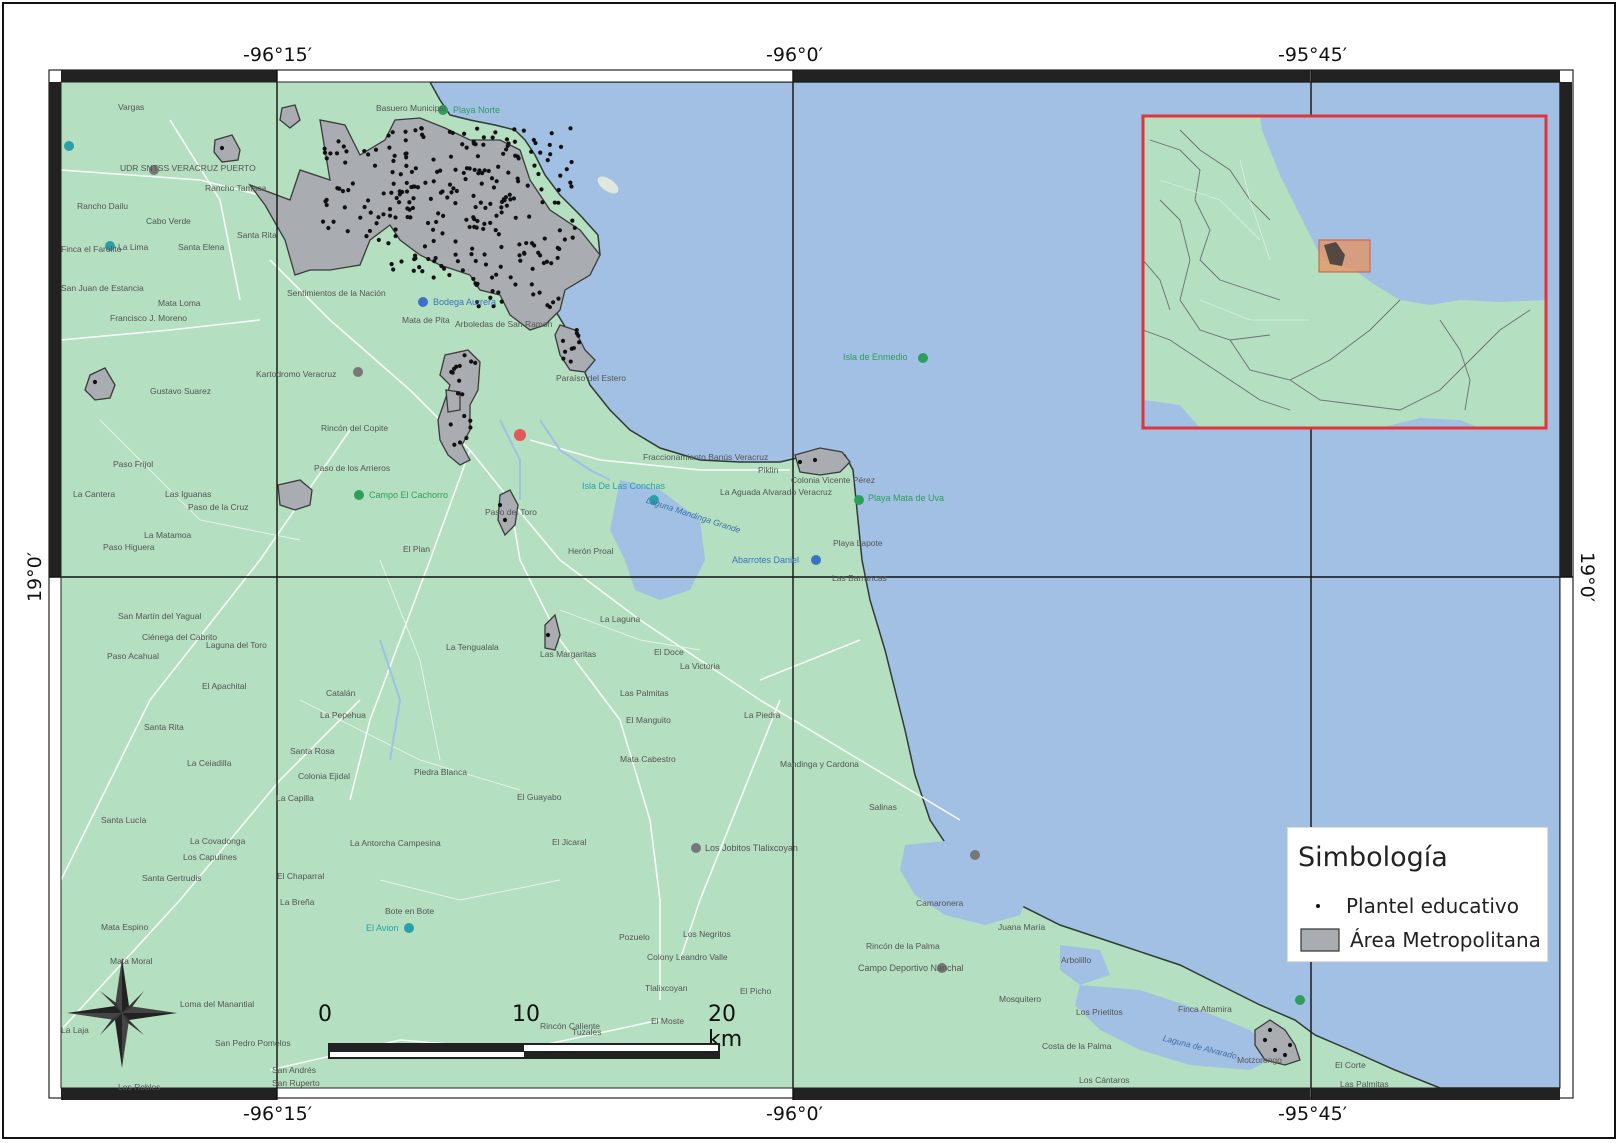  What do you see at coordinates (1318, 906) in the screenshot?
I see `point-symbol-icon` at bounding box center [1318, 906].